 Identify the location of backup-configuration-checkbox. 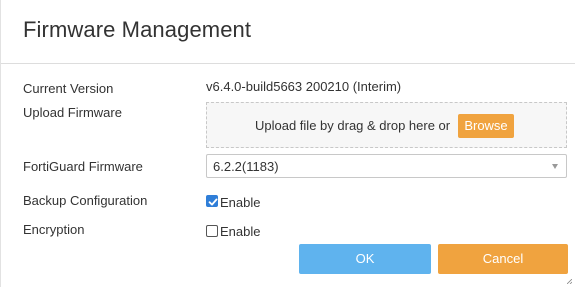
(212, 201).